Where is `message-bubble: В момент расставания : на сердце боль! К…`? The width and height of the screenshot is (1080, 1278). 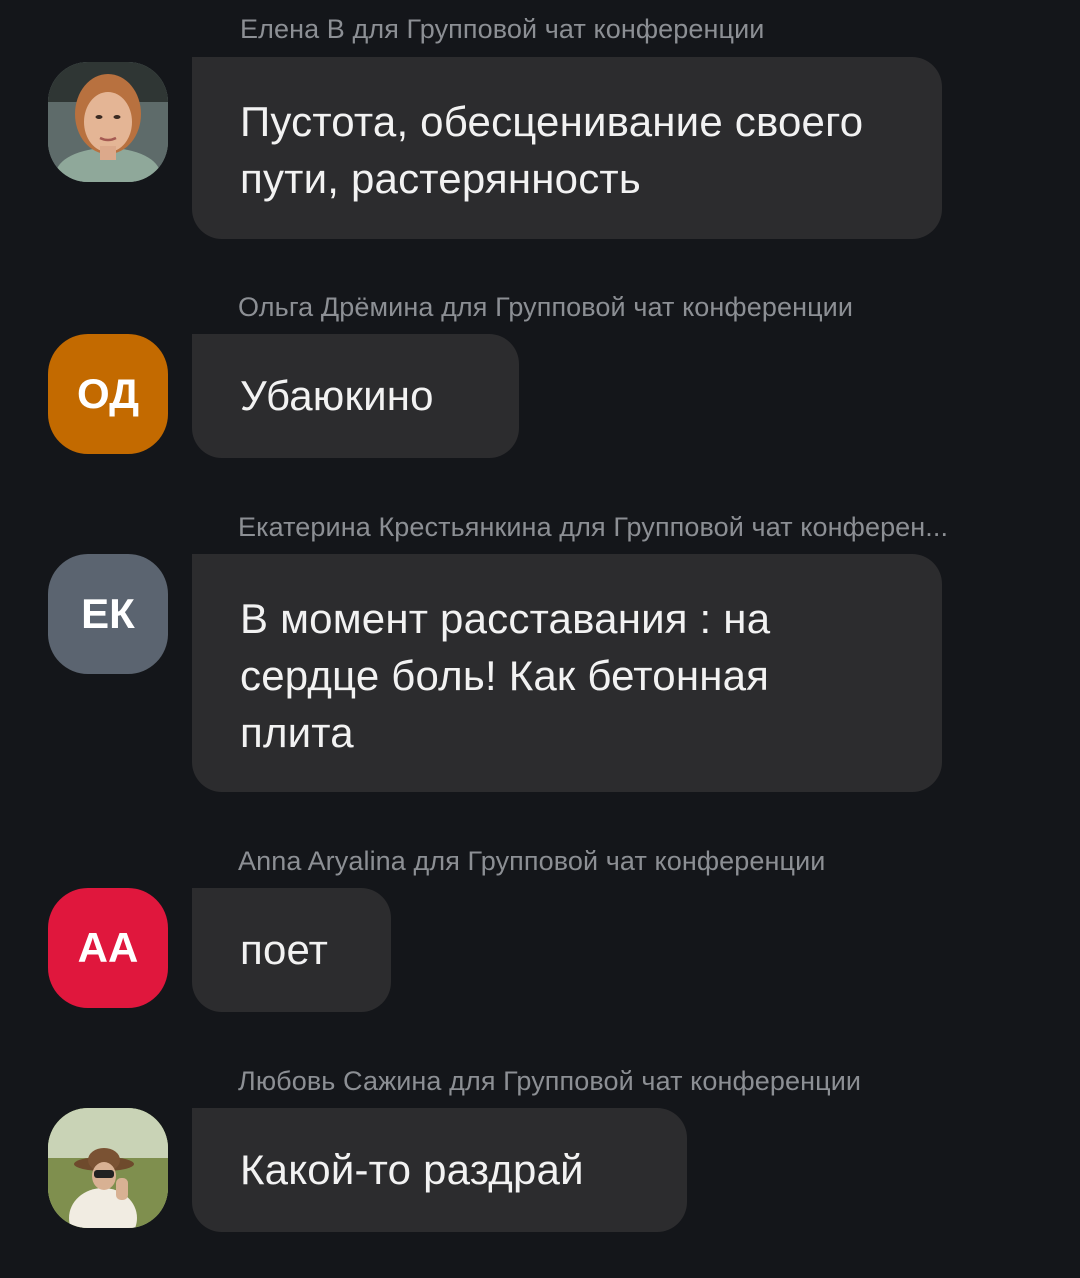
message-bubble: В момент расставания : на сердце боль! К… is located at coordinates (567, 673).